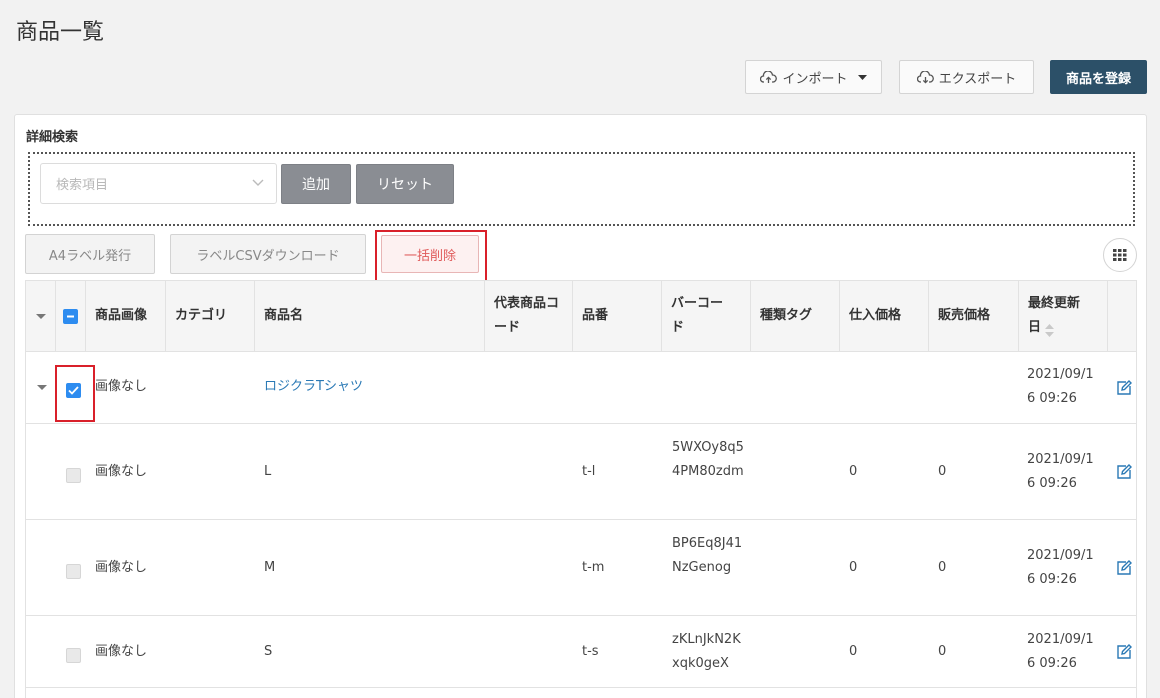  I want to click on check-icon, so click(73, 390).